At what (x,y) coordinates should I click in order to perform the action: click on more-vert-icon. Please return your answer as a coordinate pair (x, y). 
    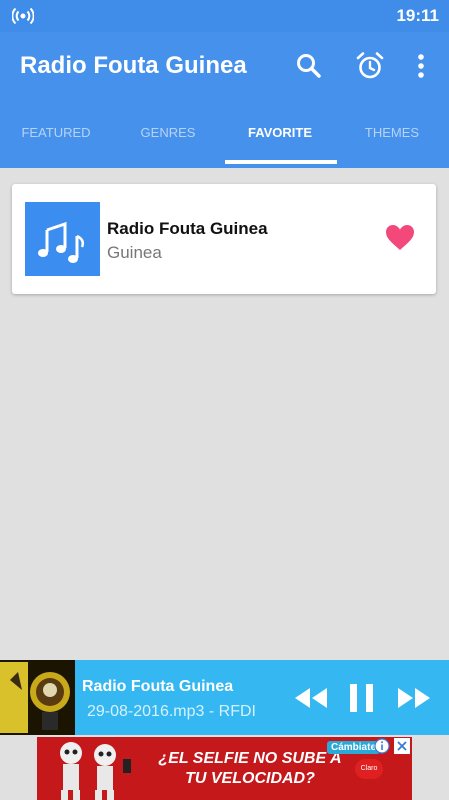
    Looking at the image, I should click on (421, 66).